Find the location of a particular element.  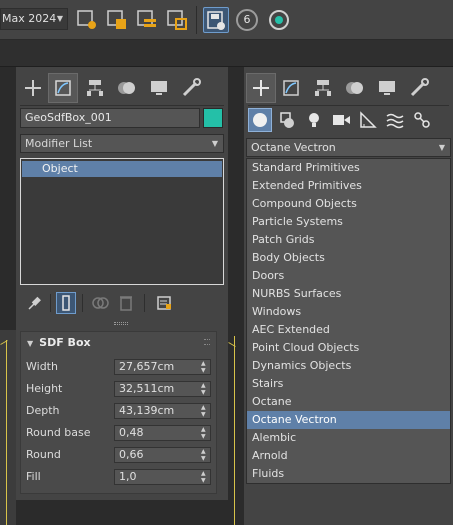

main-toolbar: Max 2024 ▼ 6 is located at coordinates (226, 20).